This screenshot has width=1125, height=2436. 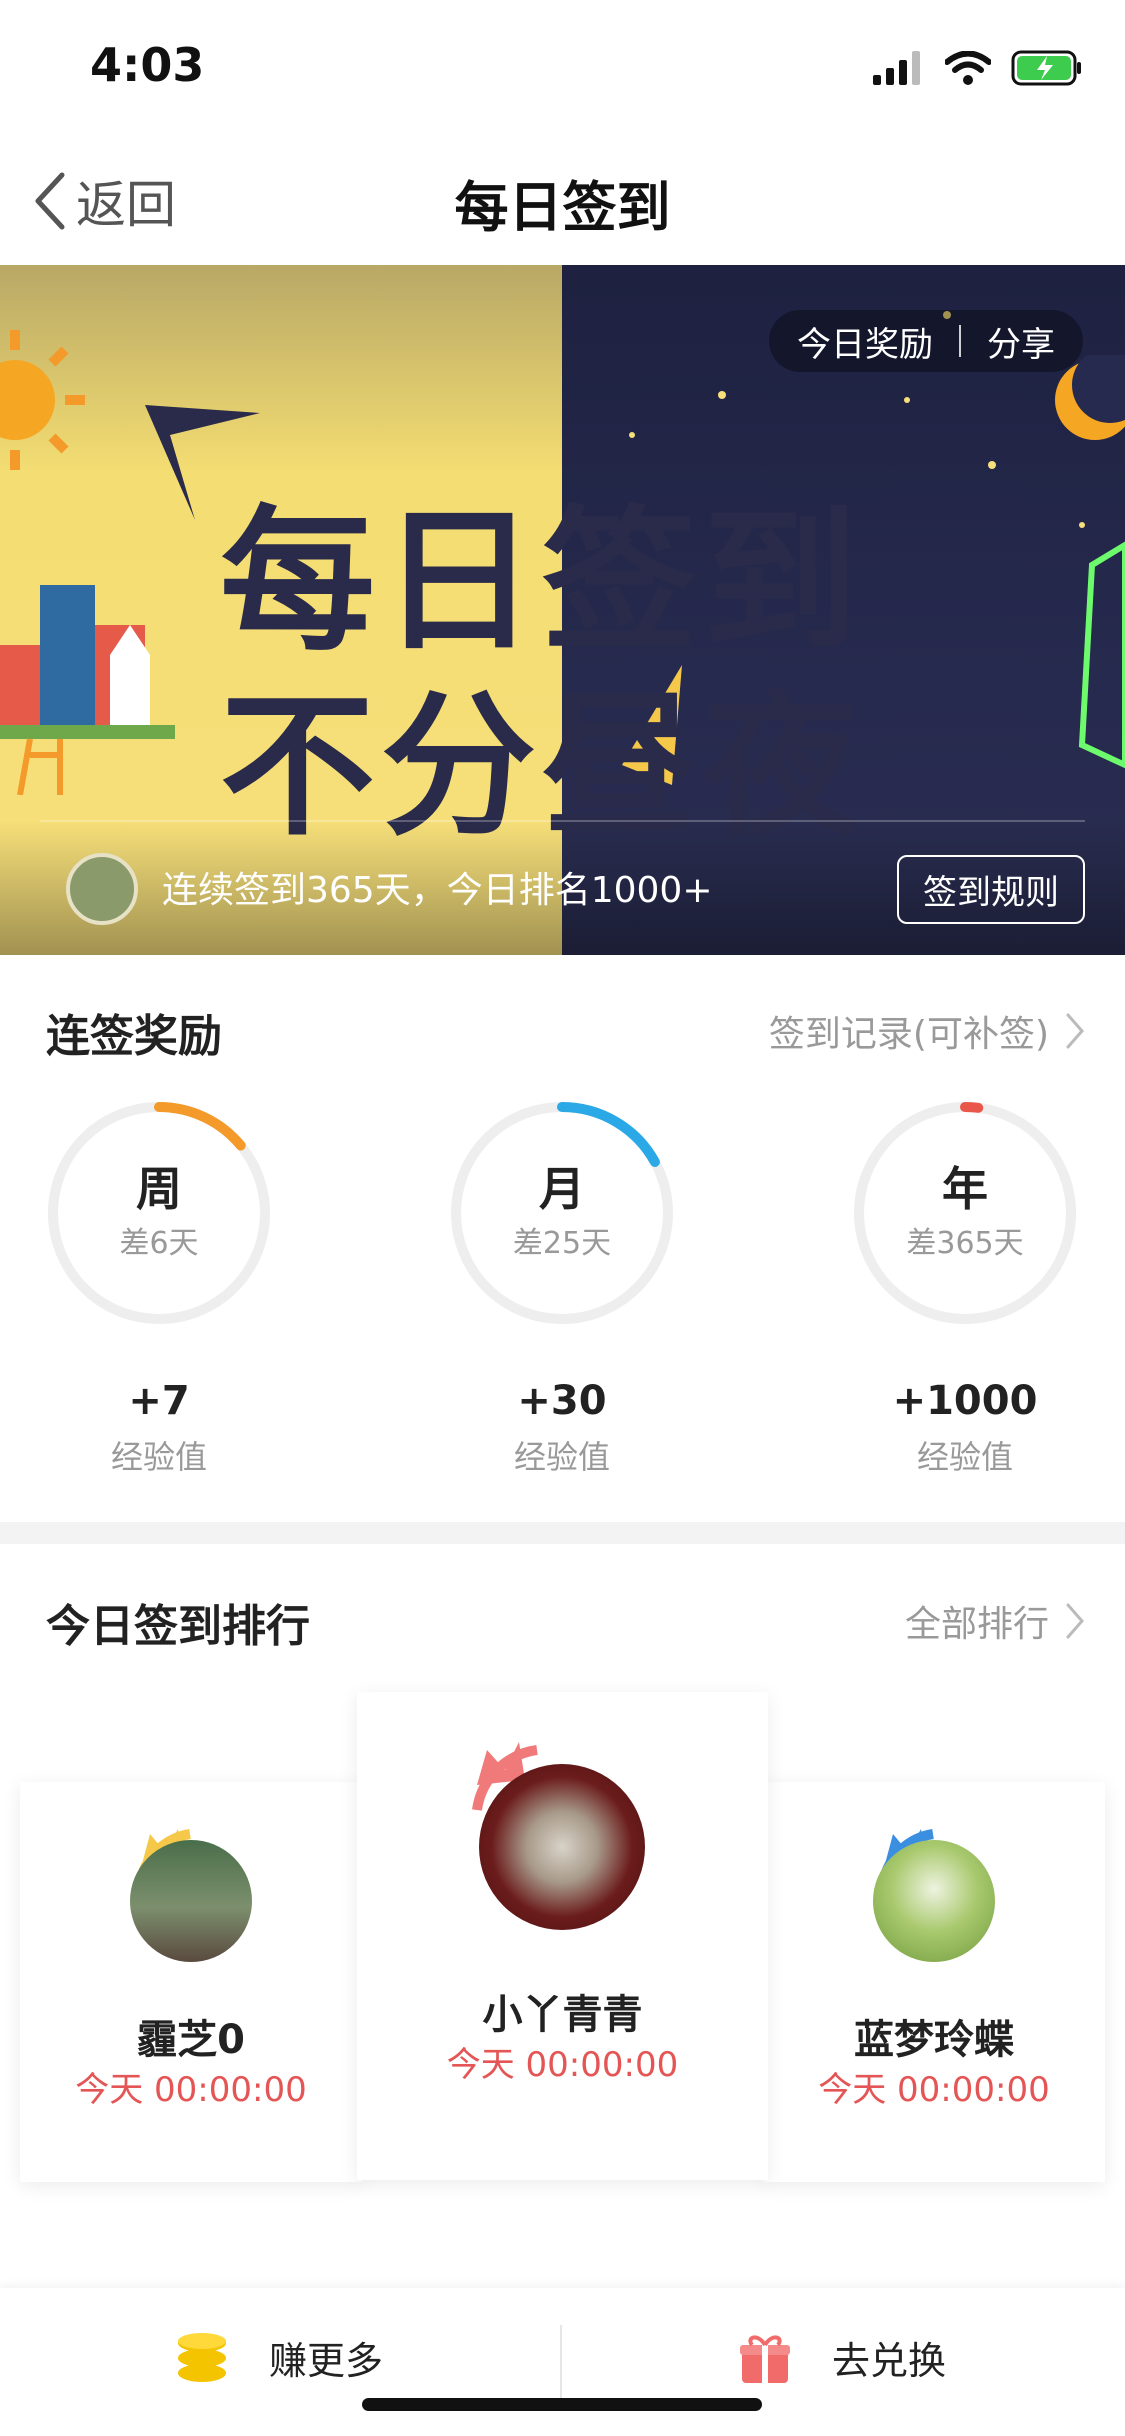 I want to click on bottom-bar, so click(x=562, y=2362).